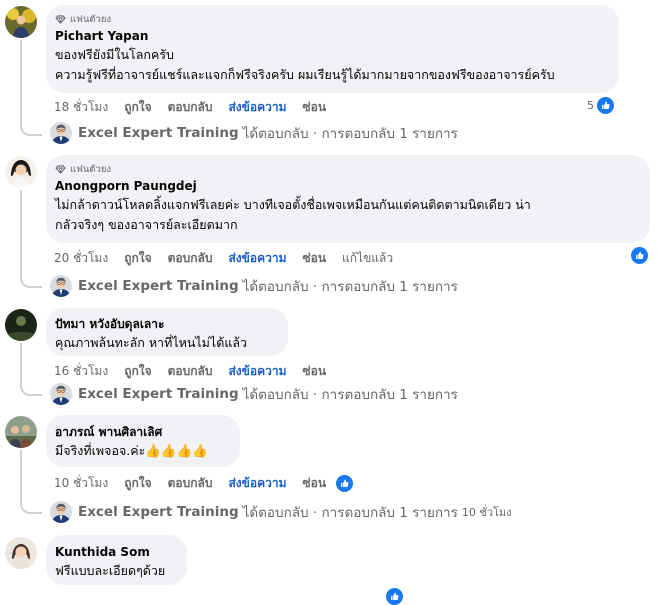 The width and height of the screenshot is (657, 605). I want to click on comment-time: 16 ชั่วโมง, so click(81, 371).